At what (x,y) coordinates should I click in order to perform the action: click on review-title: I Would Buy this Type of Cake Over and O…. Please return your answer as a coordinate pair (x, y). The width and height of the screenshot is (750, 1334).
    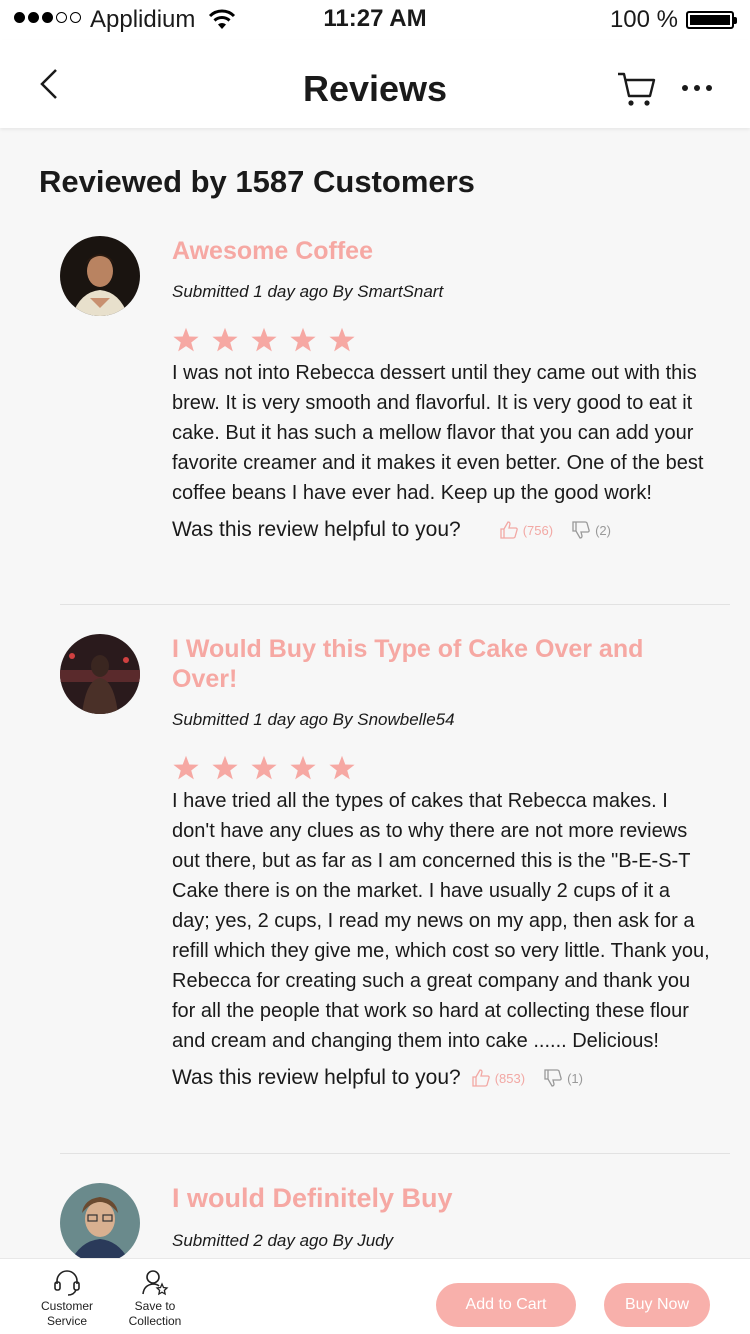
    Looking at the image, I should click on (408, 664).